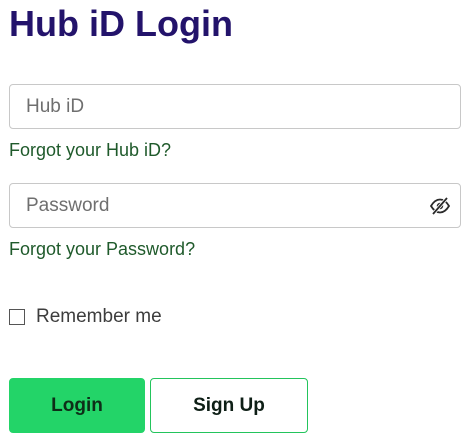  I want to click on password-input, so click(210, 205).